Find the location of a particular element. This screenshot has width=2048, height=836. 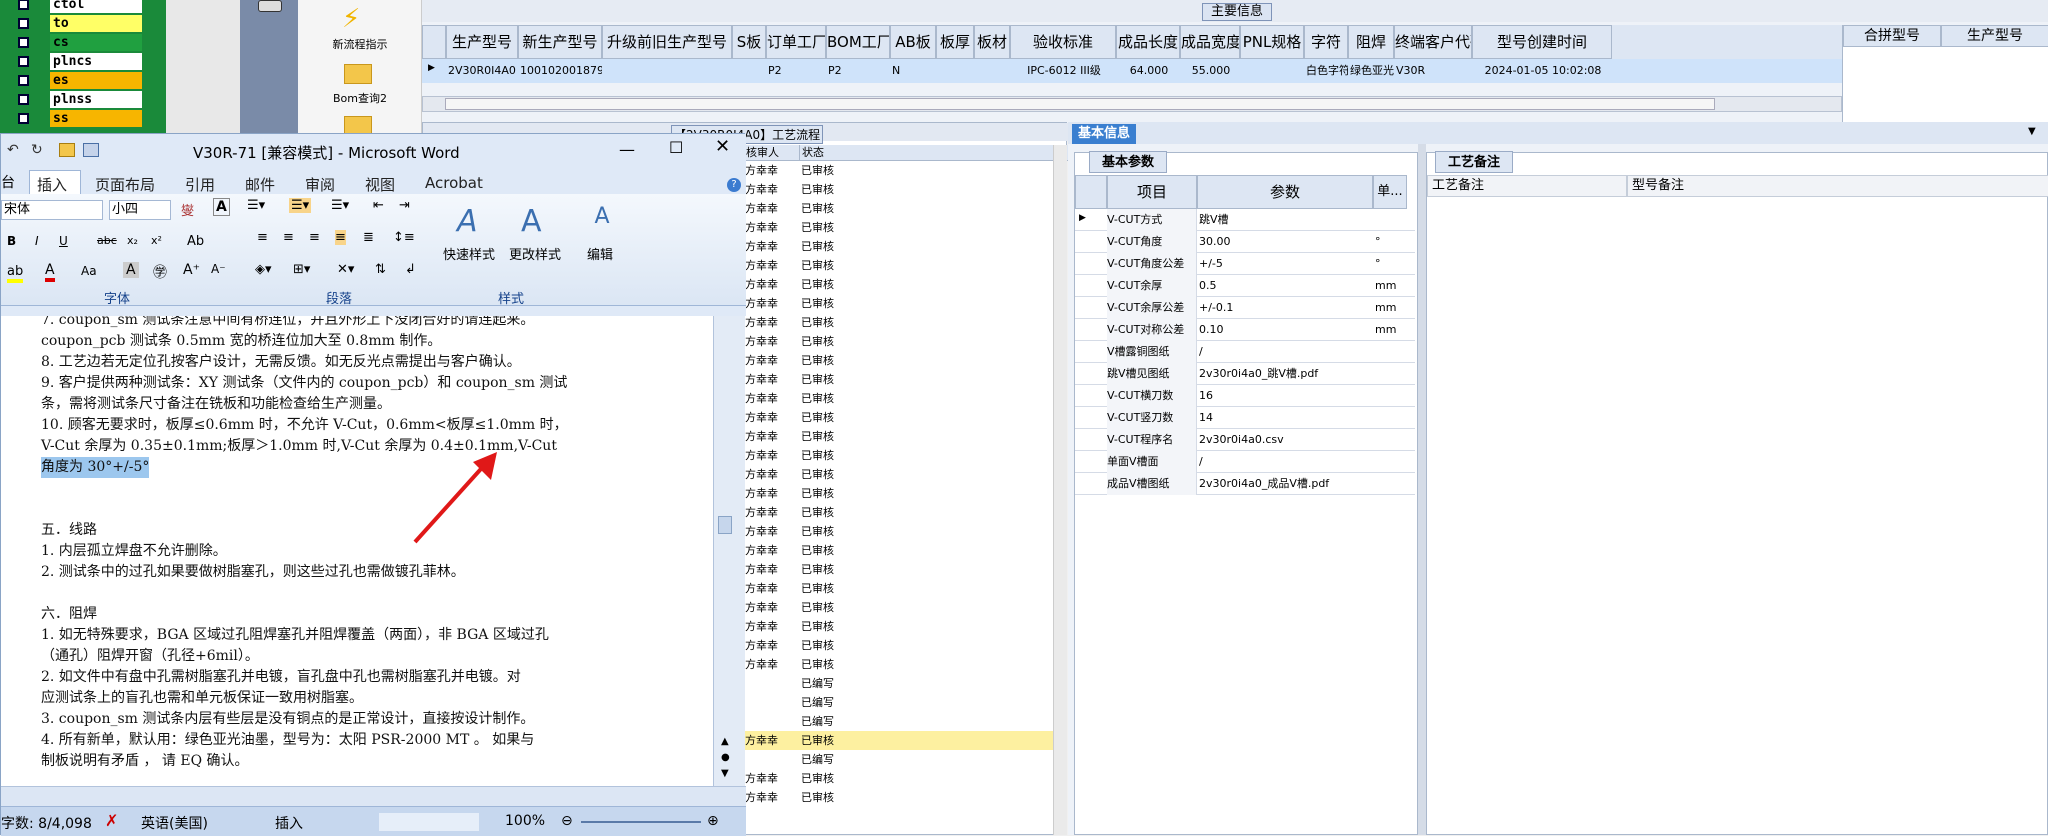

align-left-icon: ≡ is located at coordinates (262, 237).